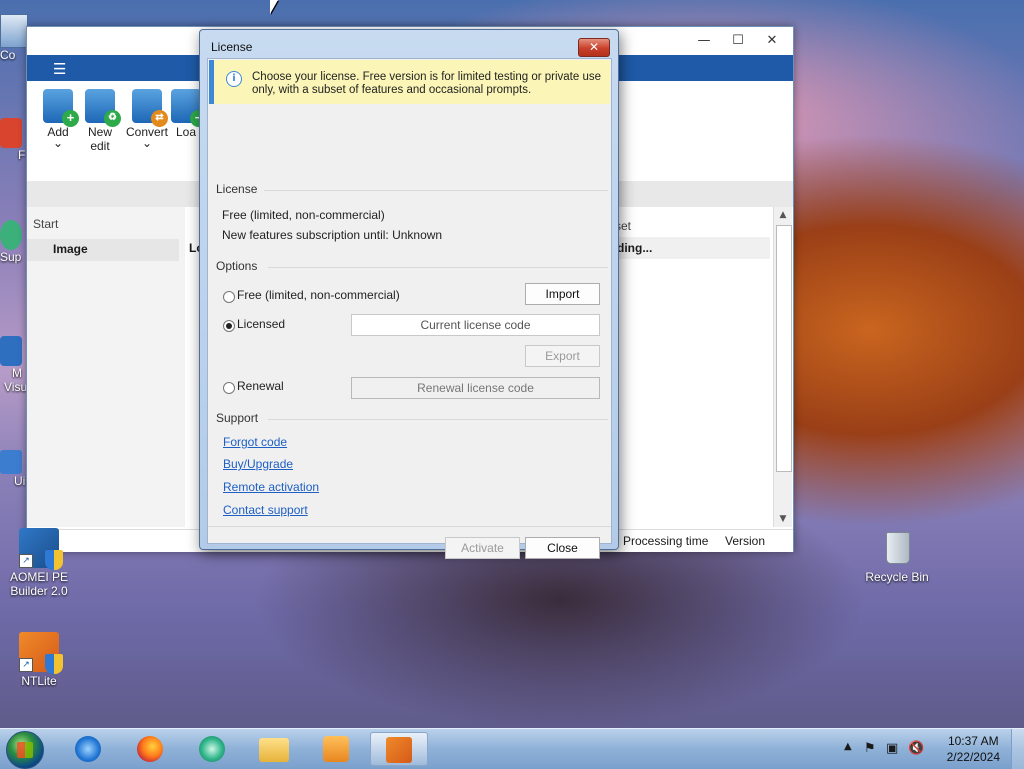  I want to click on option-licensed-label: Licensed, so click(261, 324).